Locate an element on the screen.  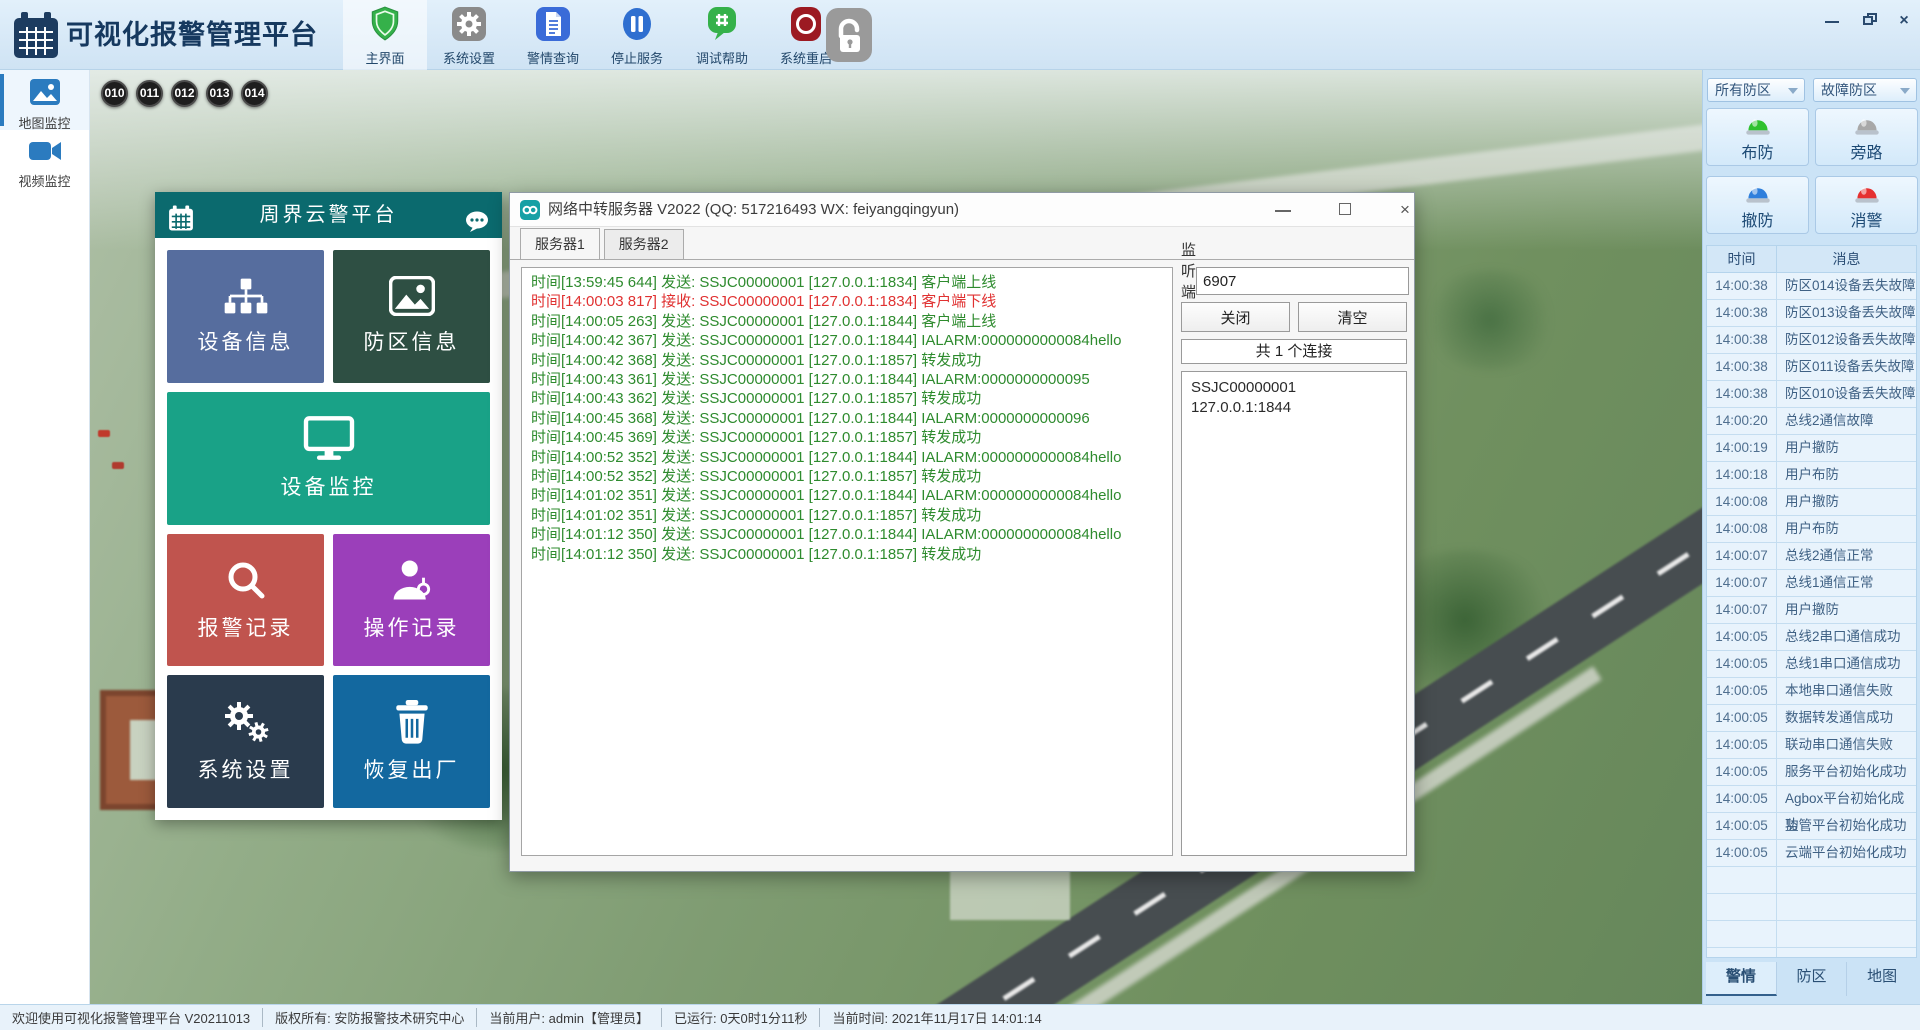
tab-server2: 服务器2 is located at coordinates (643, 244).